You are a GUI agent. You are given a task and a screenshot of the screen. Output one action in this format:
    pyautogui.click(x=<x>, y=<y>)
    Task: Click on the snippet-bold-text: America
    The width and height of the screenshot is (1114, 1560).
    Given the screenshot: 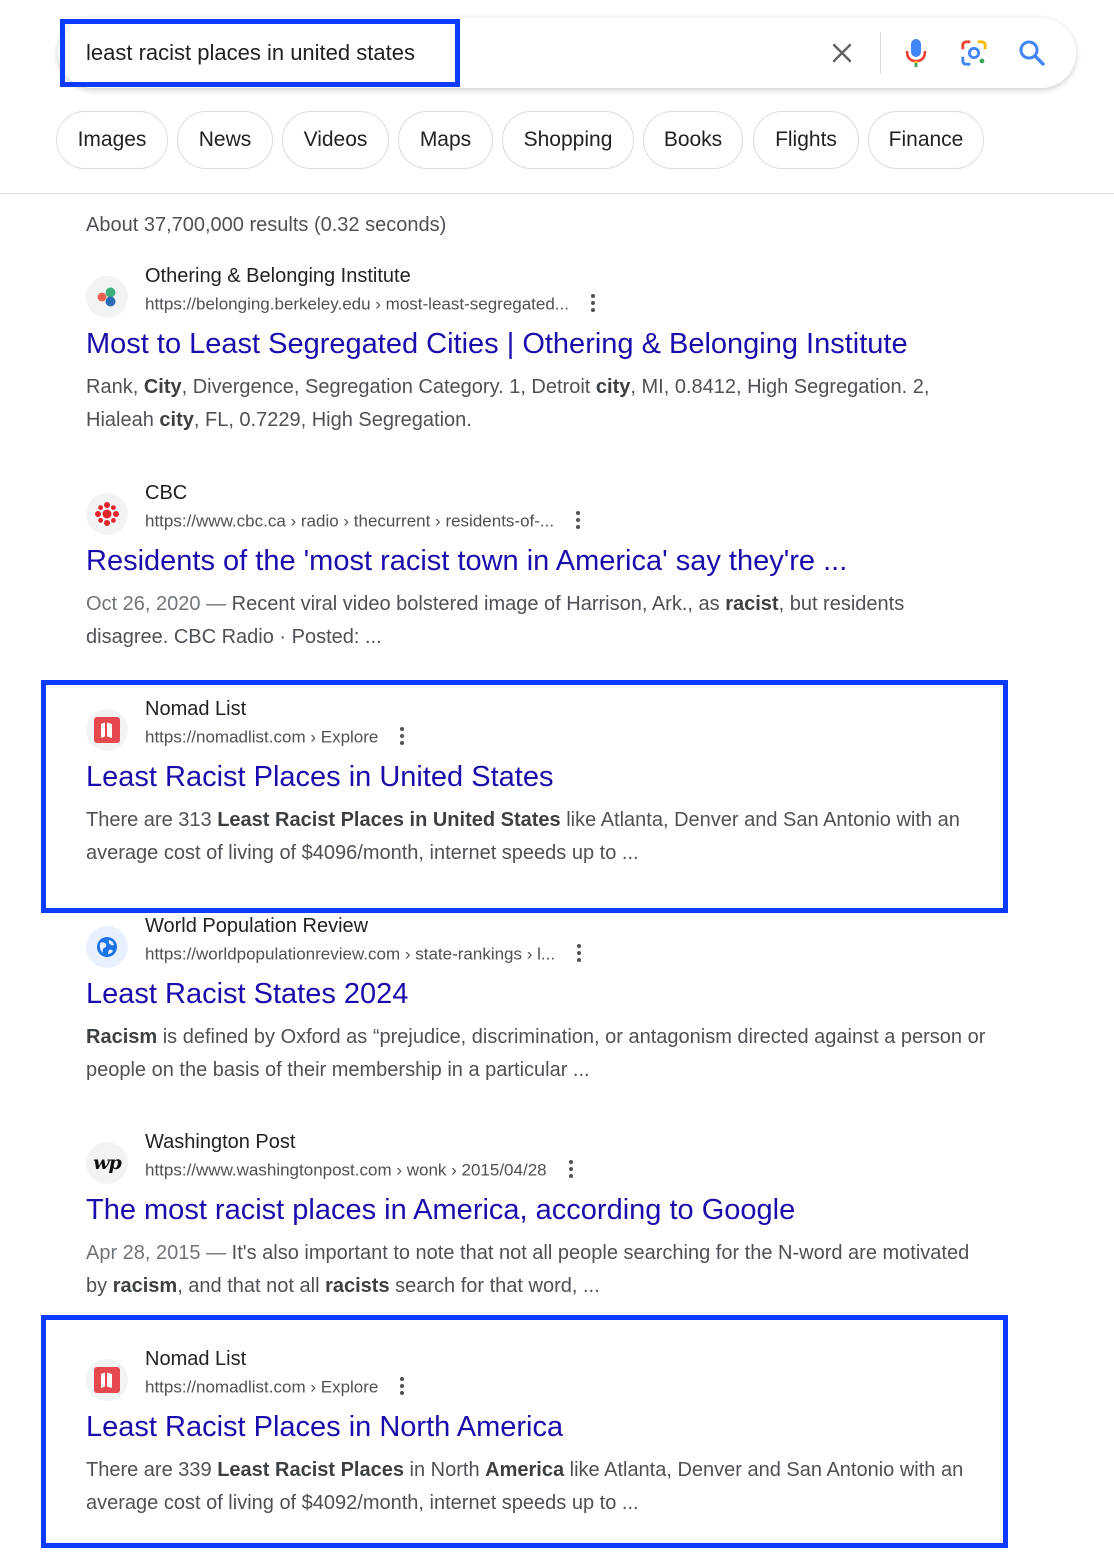 What is the action you would take?
    pyautogui.click(x=525, y=1470)
    